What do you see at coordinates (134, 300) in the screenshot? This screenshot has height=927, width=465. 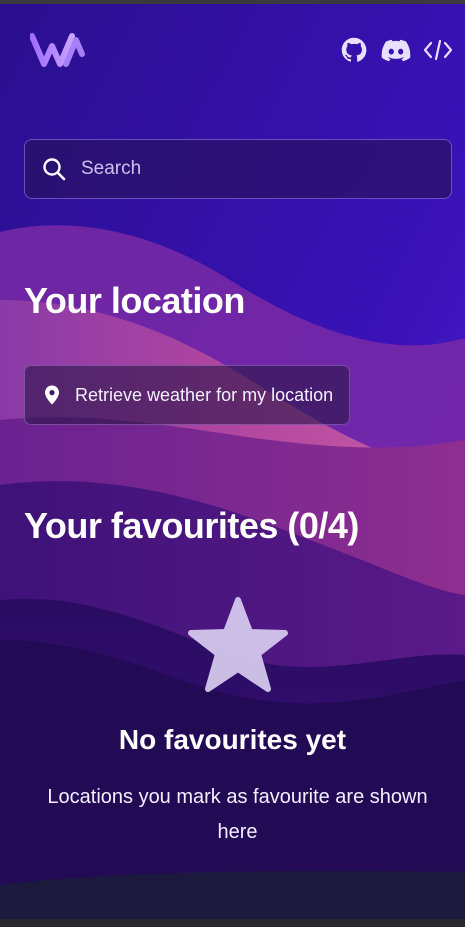 I see `location-heading: Your location` at bounding box center [134, 300].